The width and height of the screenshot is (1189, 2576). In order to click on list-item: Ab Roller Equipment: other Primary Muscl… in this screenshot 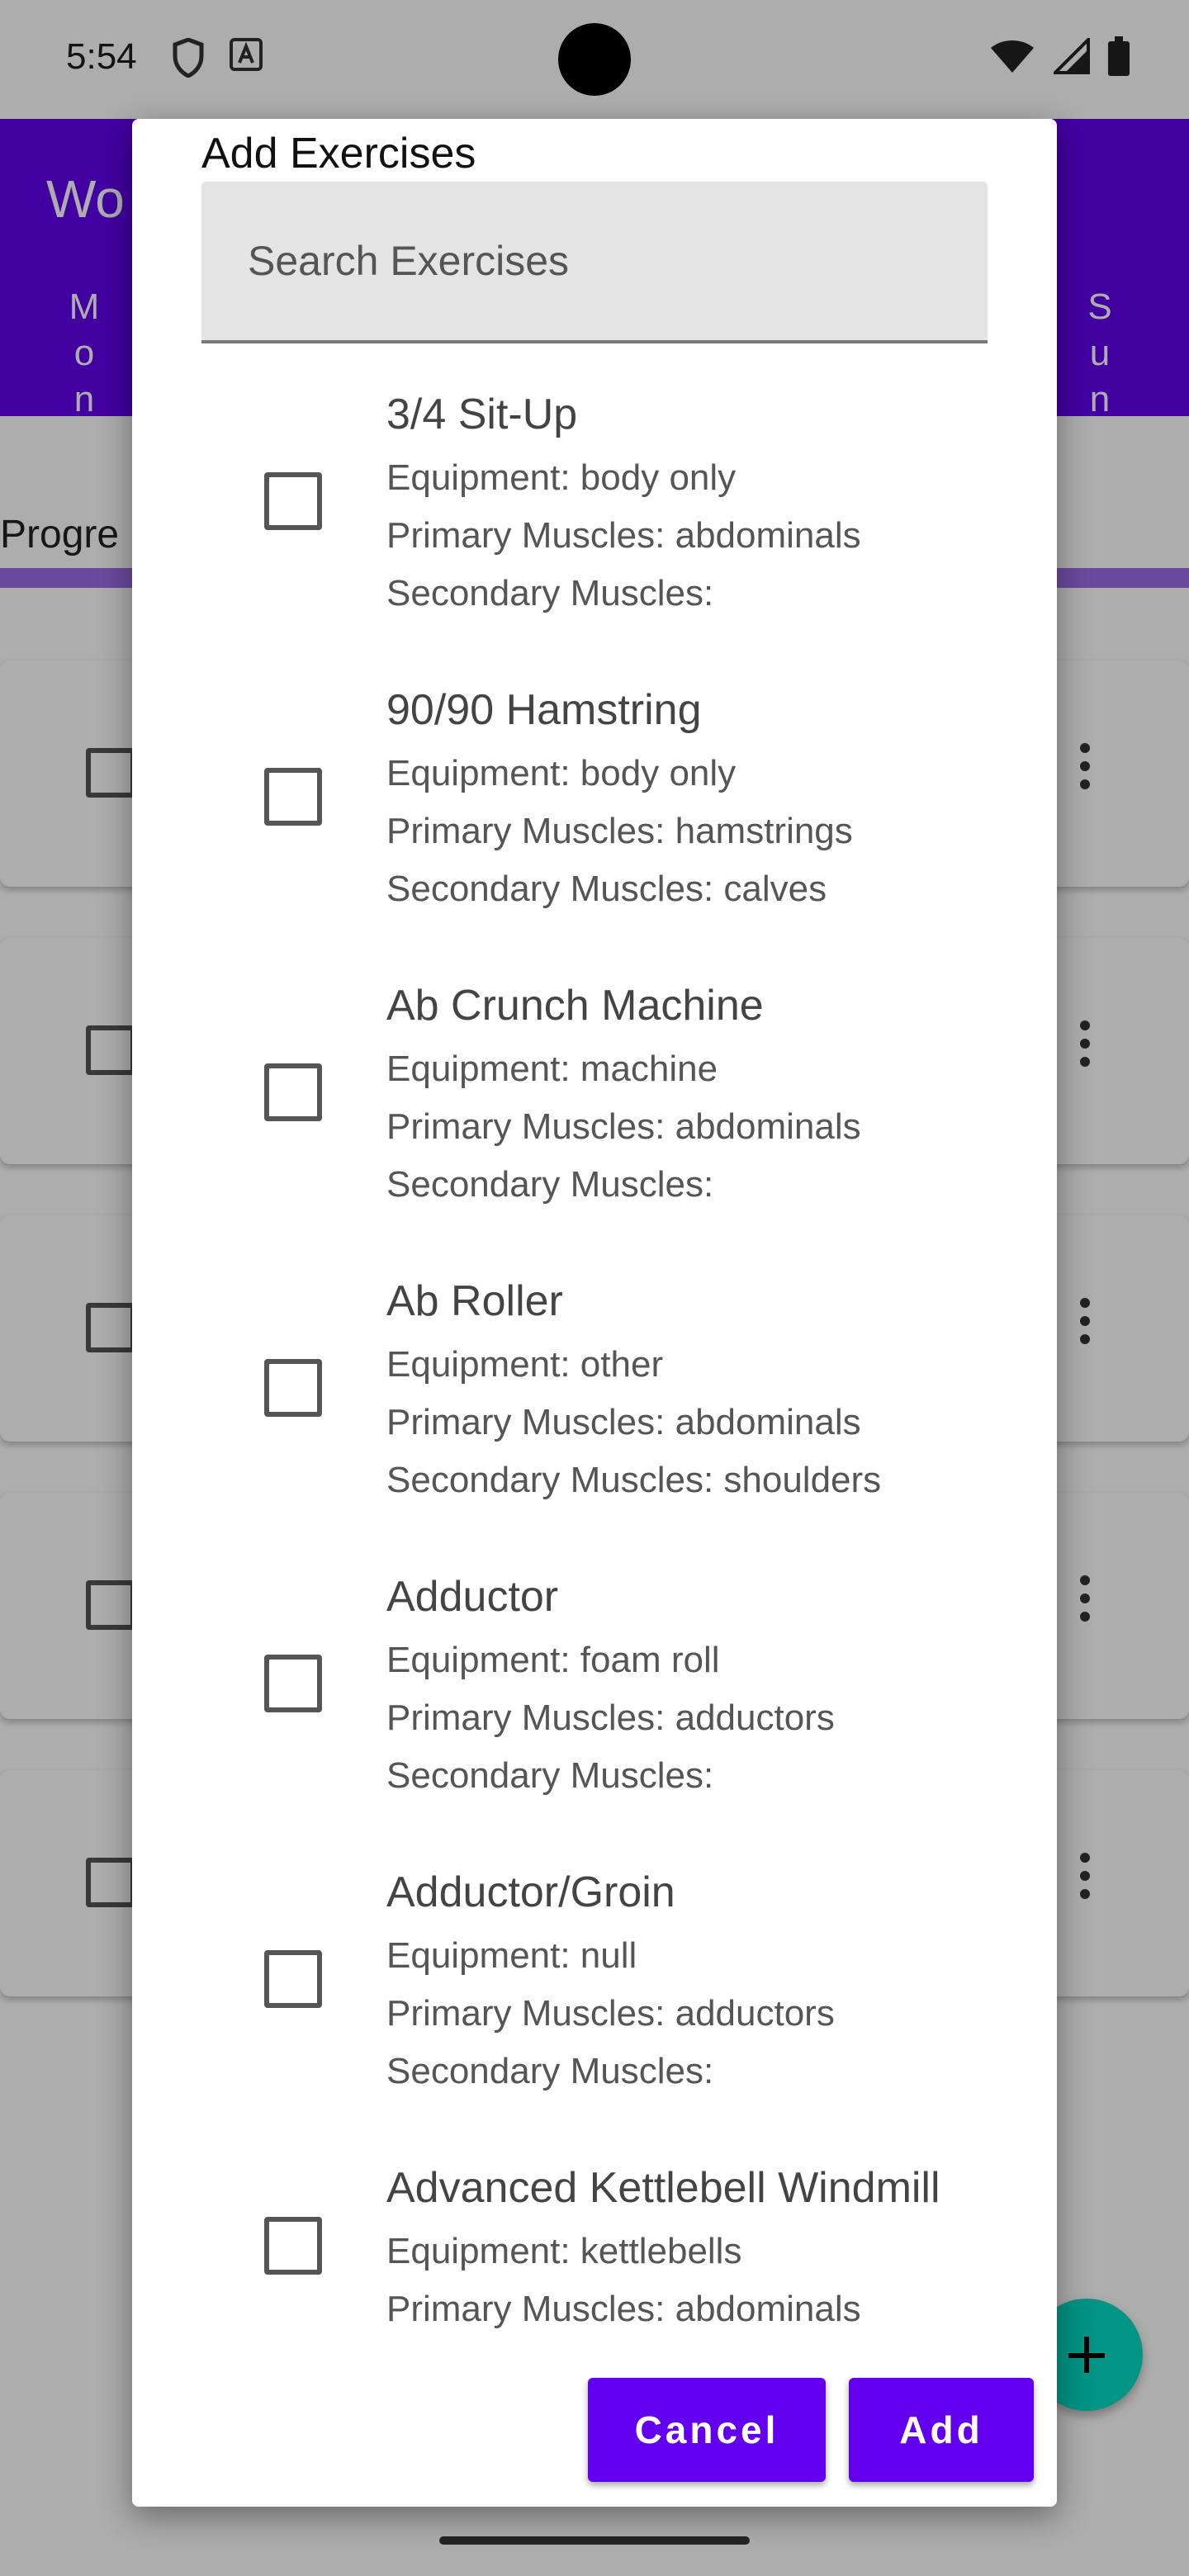, I will do `click(594, 1401)`.